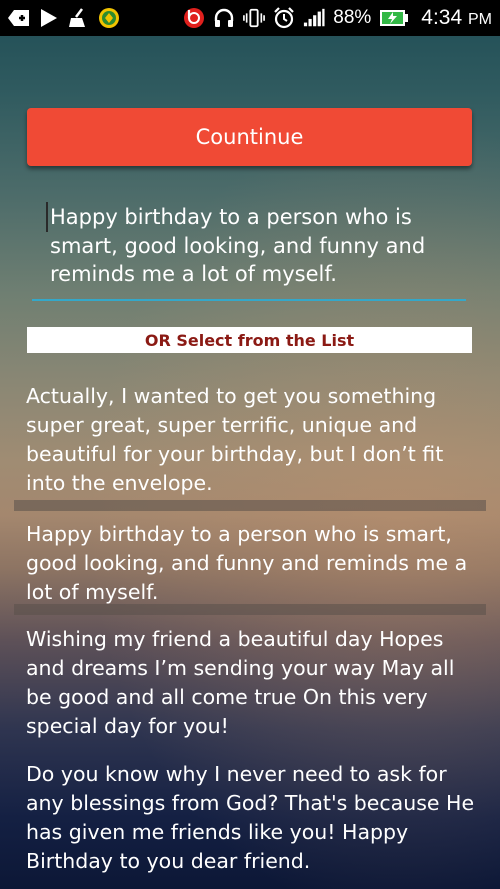  What do you see at coordinates (109, 18) in the screenshot?
I see `app-icon` at bounding box center [109, 18].